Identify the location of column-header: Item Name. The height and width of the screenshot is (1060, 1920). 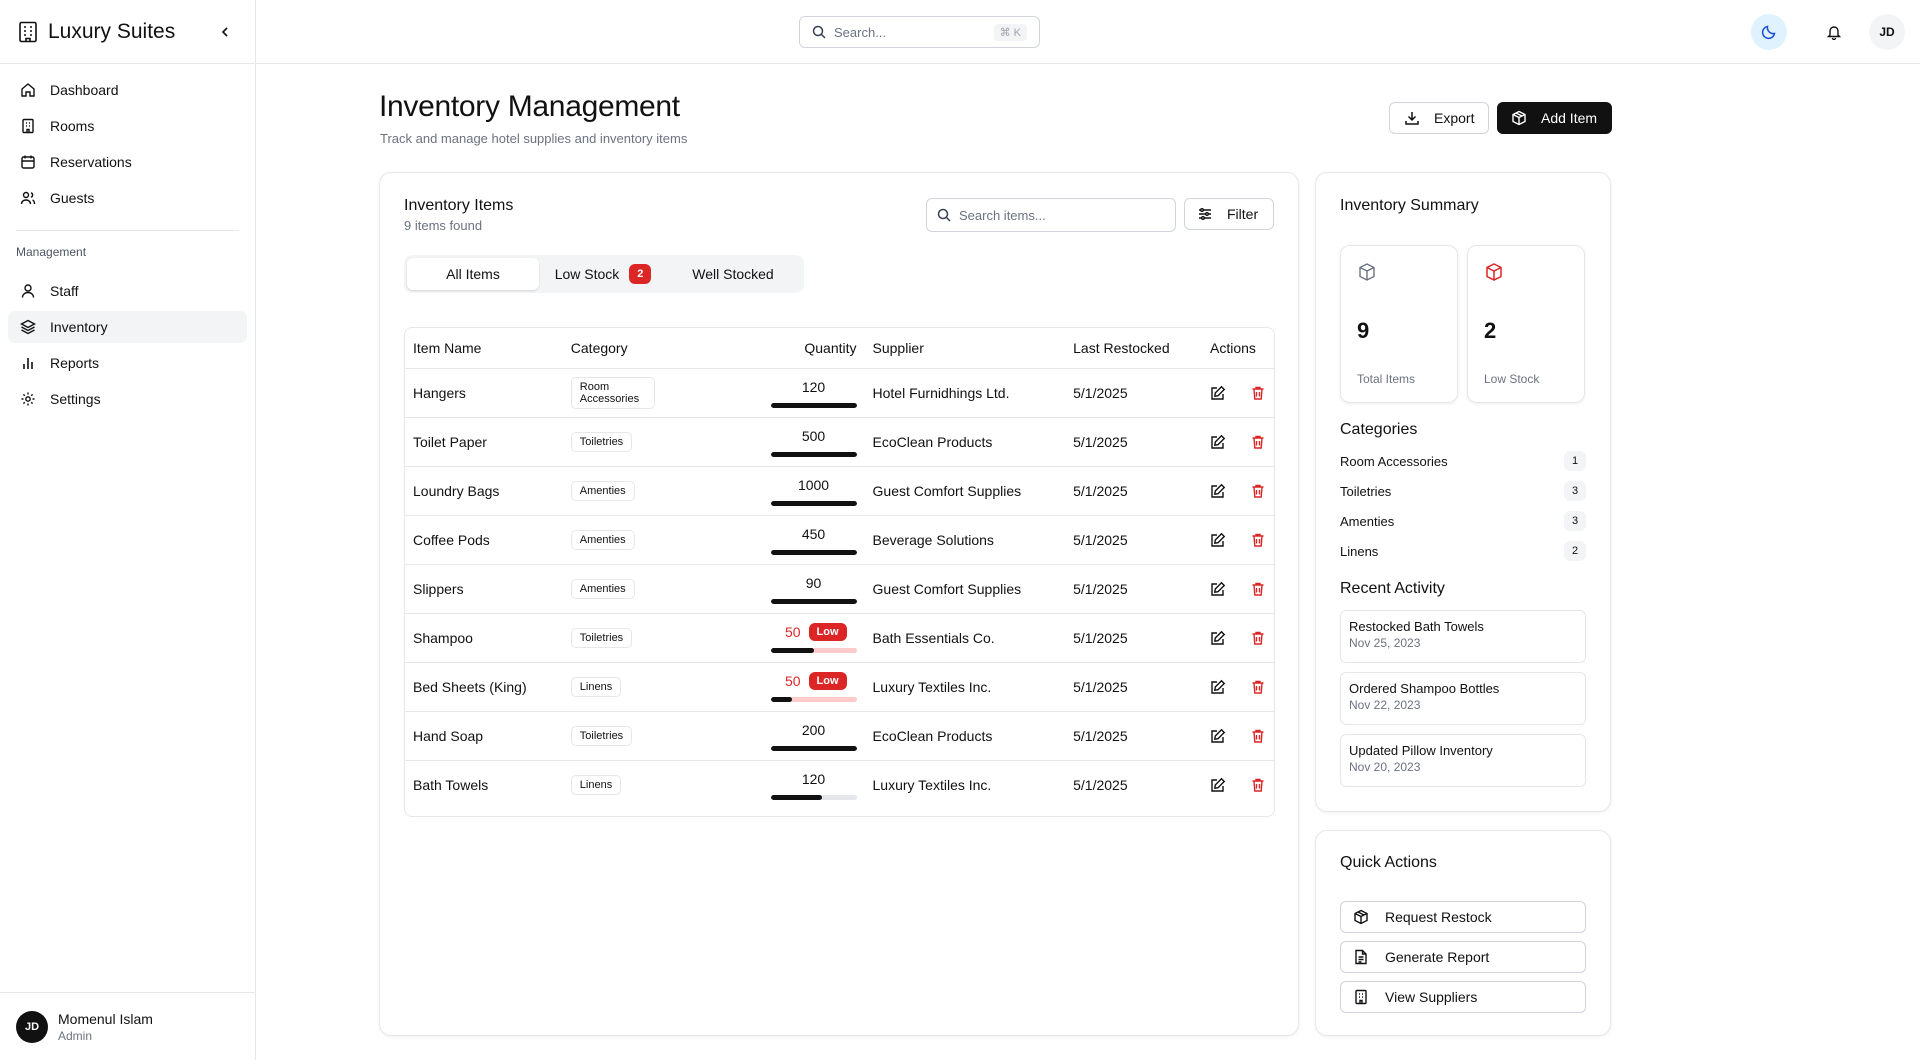
(484, 348).